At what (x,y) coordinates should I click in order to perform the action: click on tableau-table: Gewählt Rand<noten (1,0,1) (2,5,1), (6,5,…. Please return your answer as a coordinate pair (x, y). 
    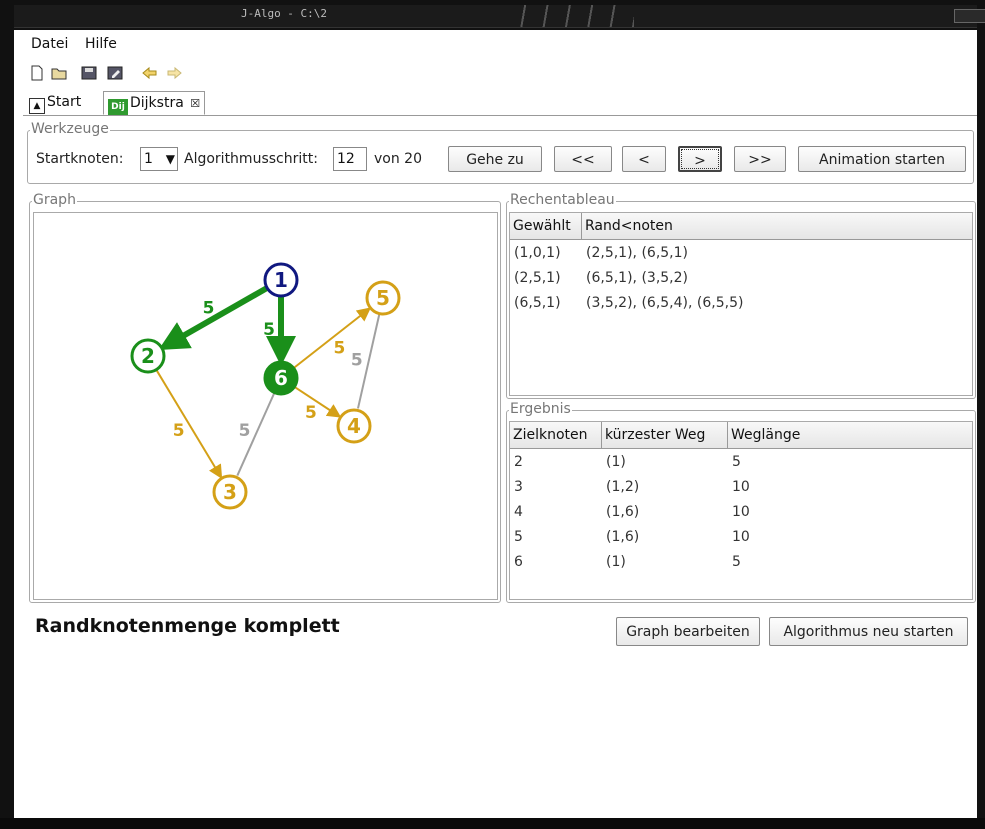
    Looking at the image, I should click on (741, 304).